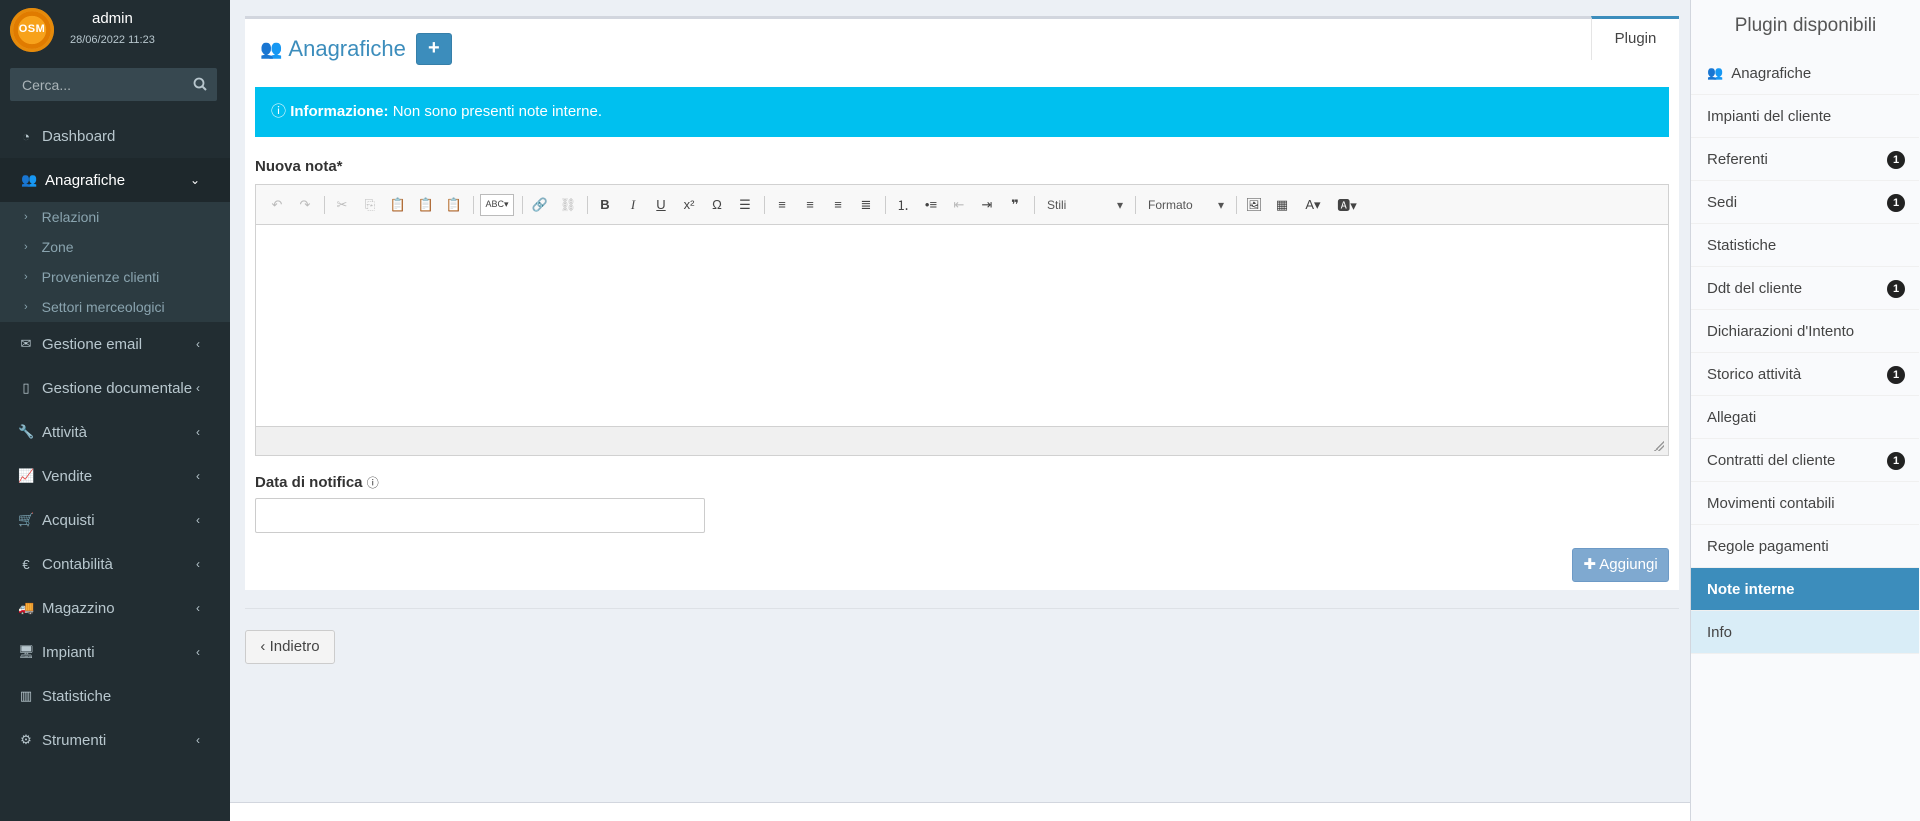  Describe the element at coordinates (115, 564) in the screenshot. I see `menu-item-contabilita: € Contabilità ‹` at that location.